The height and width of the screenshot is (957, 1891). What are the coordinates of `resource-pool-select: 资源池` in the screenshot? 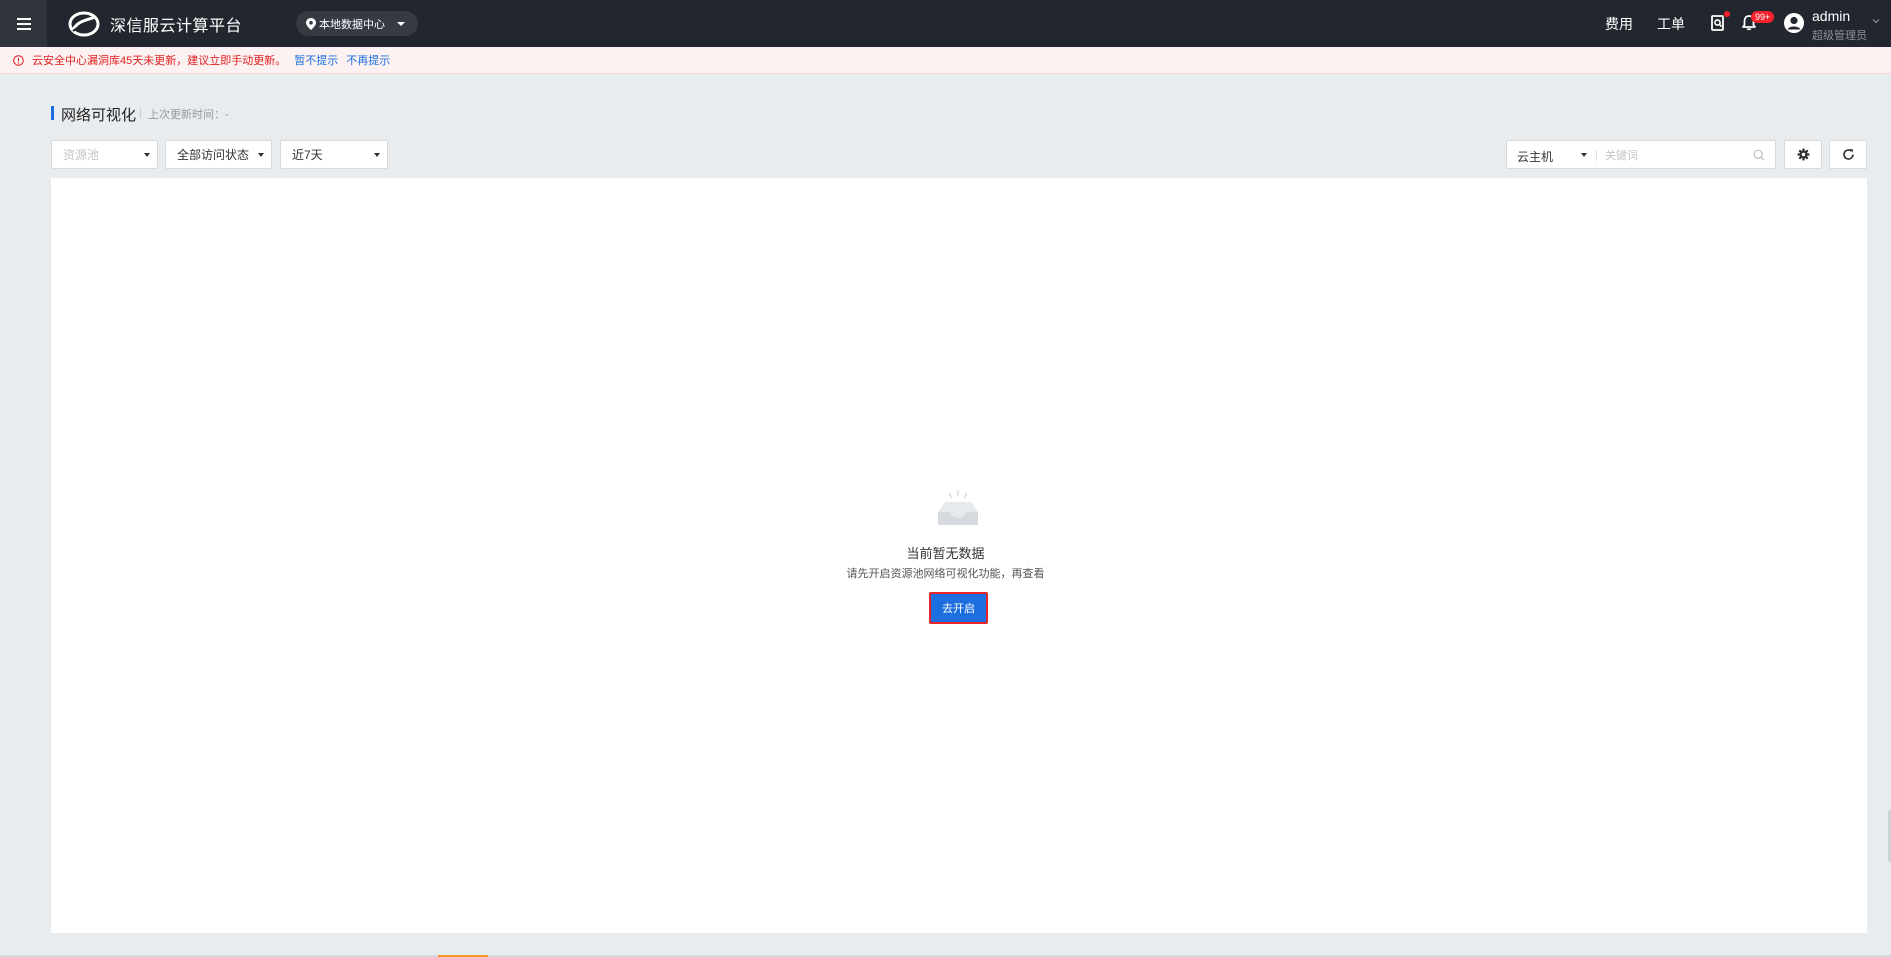 It's located at (104, 154).